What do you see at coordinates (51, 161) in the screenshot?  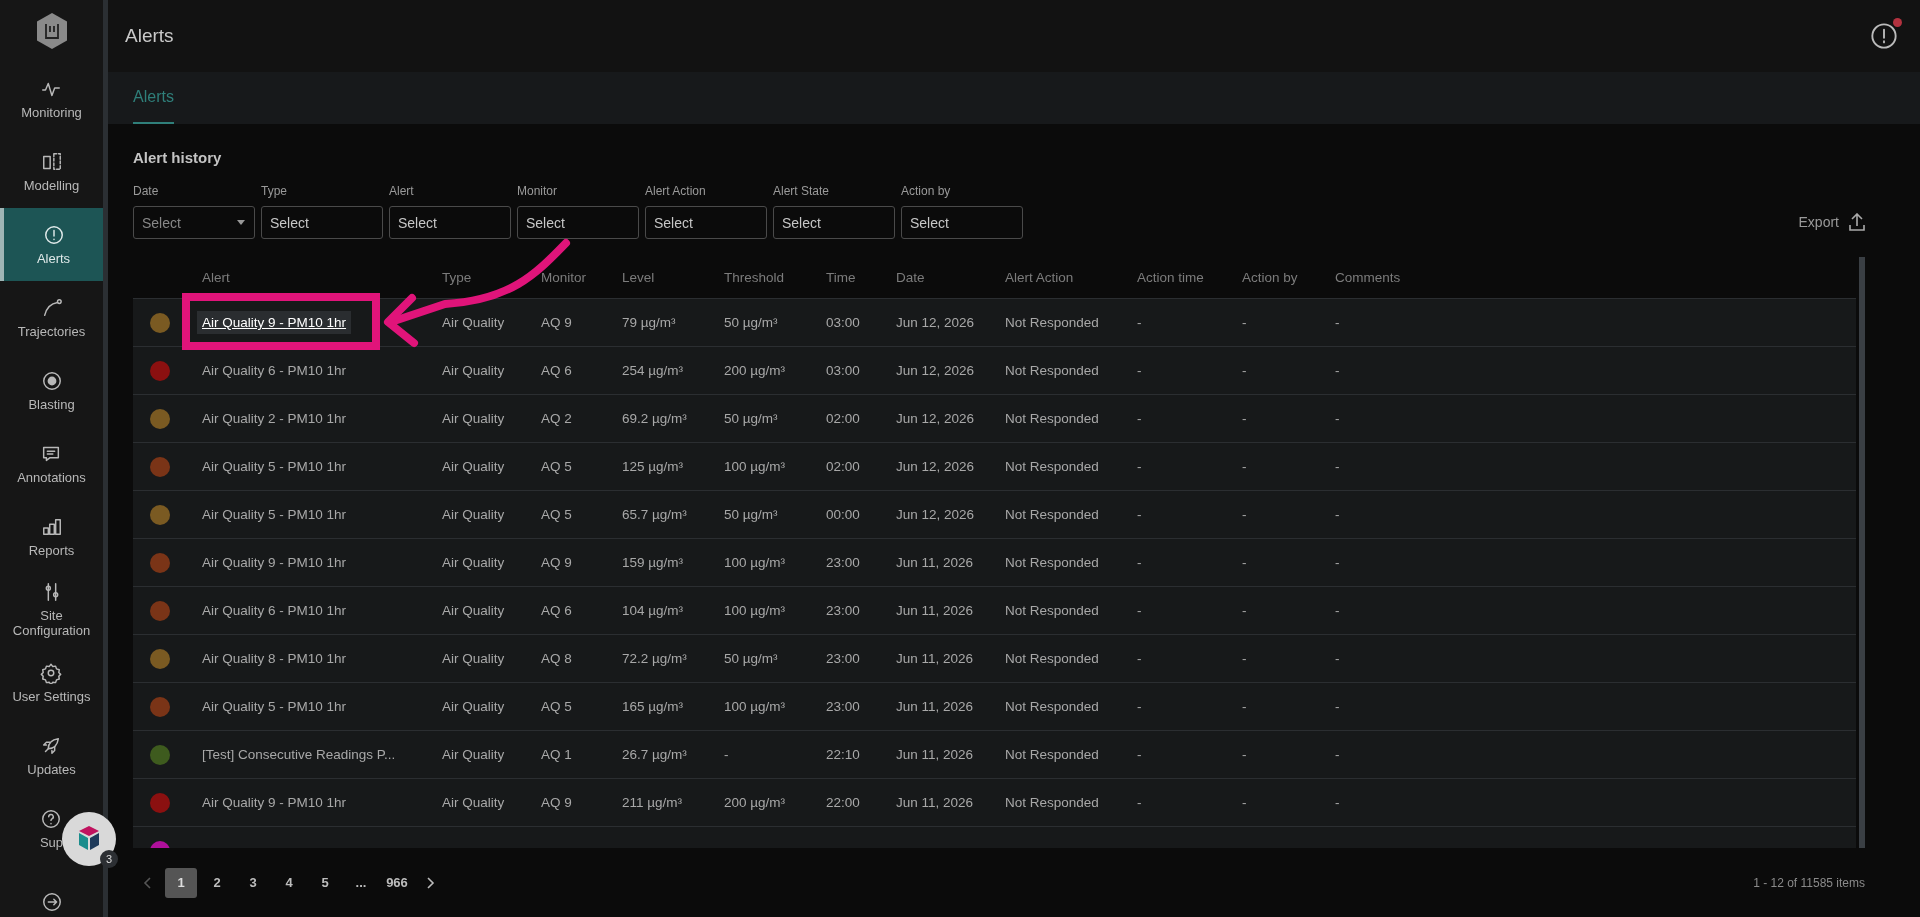 I see `columns-icon` at bounding box center [51, 161].